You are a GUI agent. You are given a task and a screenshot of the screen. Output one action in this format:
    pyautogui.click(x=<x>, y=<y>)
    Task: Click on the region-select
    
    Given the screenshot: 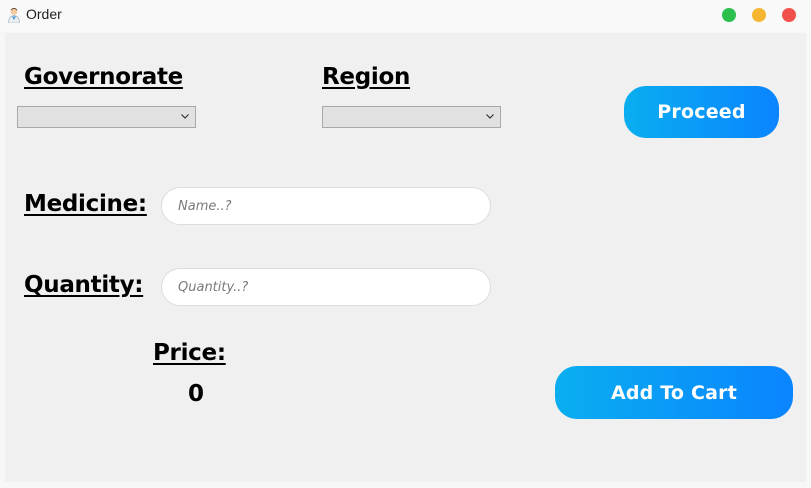 What is the action you would take?
    pyautogui.click(x=411, y=117)
    